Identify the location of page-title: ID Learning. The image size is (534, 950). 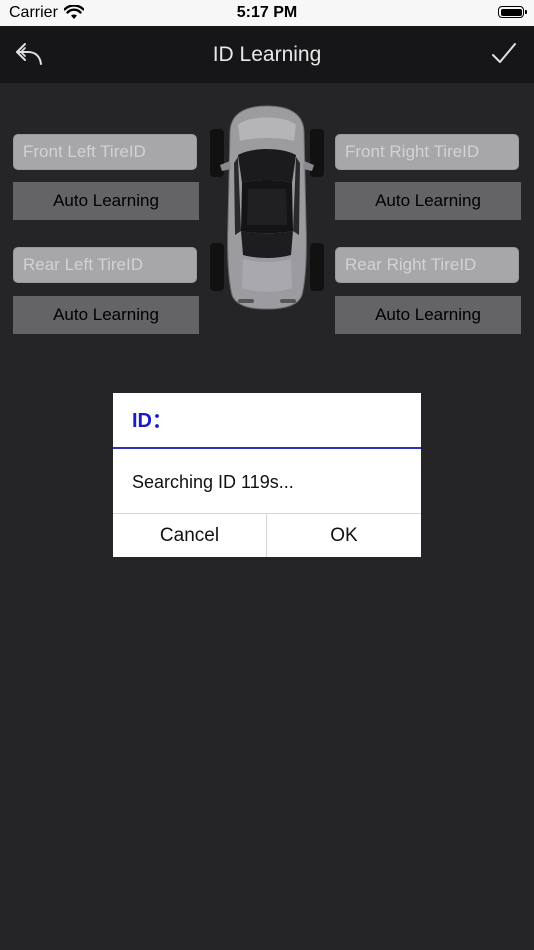
(267, 54).